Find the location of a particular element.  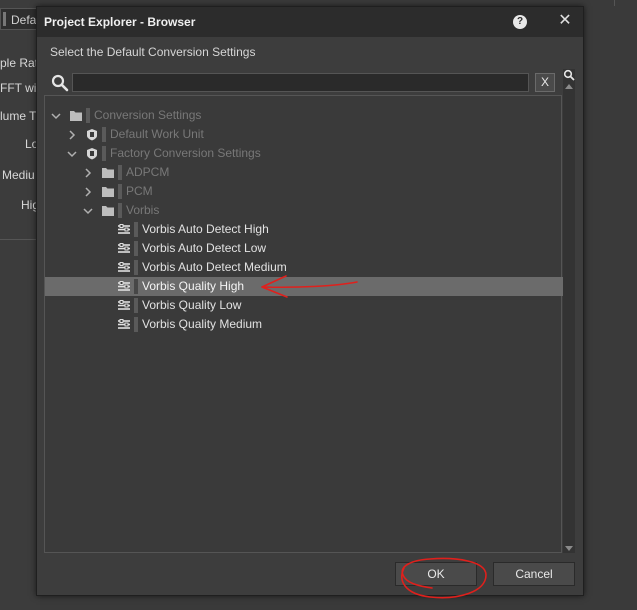

tree-item-label: Conversion Settings is located at coordinates (148, 115).